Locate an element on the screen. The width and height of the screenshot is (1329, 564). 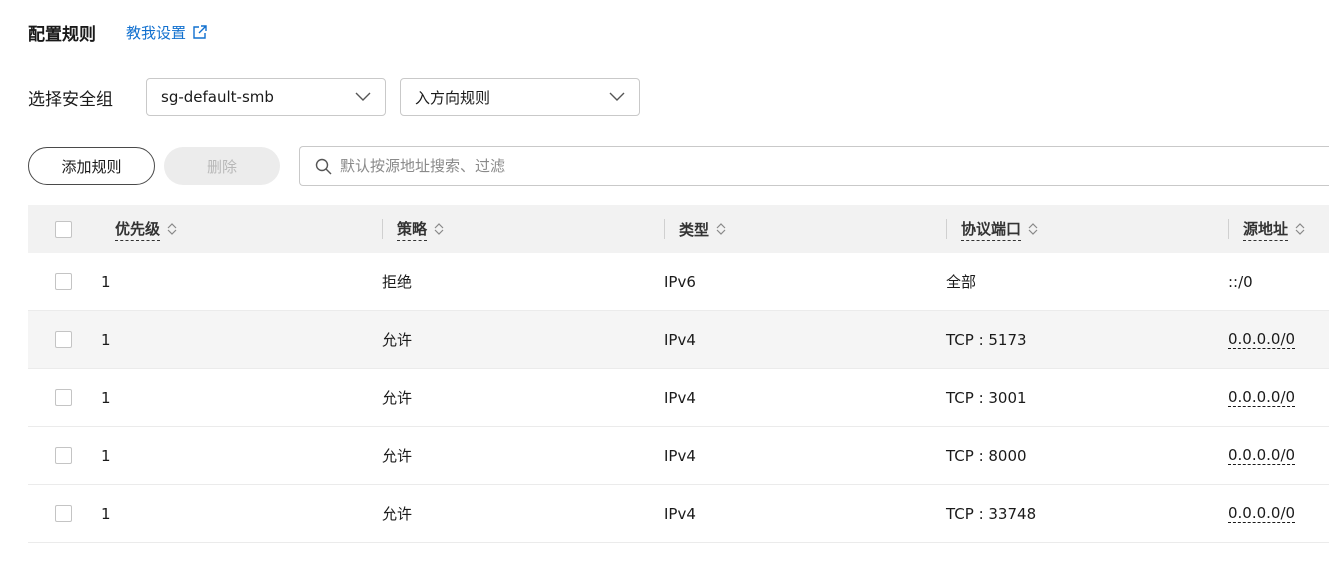
search-icon is located at coordinates (323, 166).